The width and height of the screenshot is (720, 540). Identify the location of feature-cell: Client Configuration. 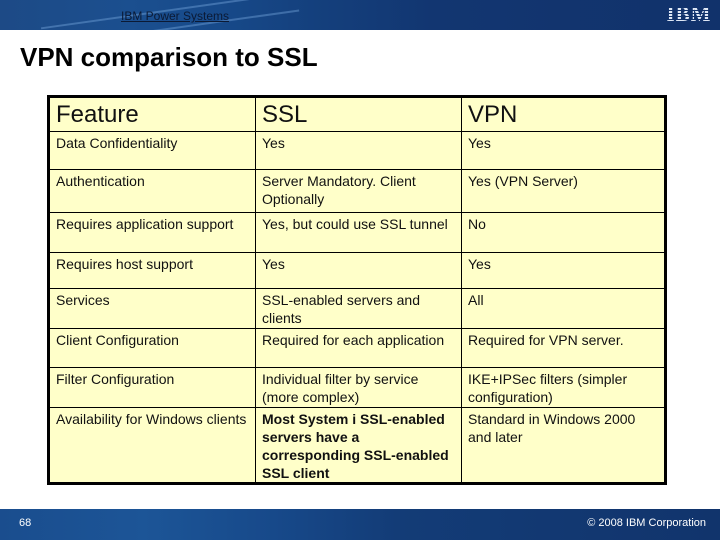
(152, 348).